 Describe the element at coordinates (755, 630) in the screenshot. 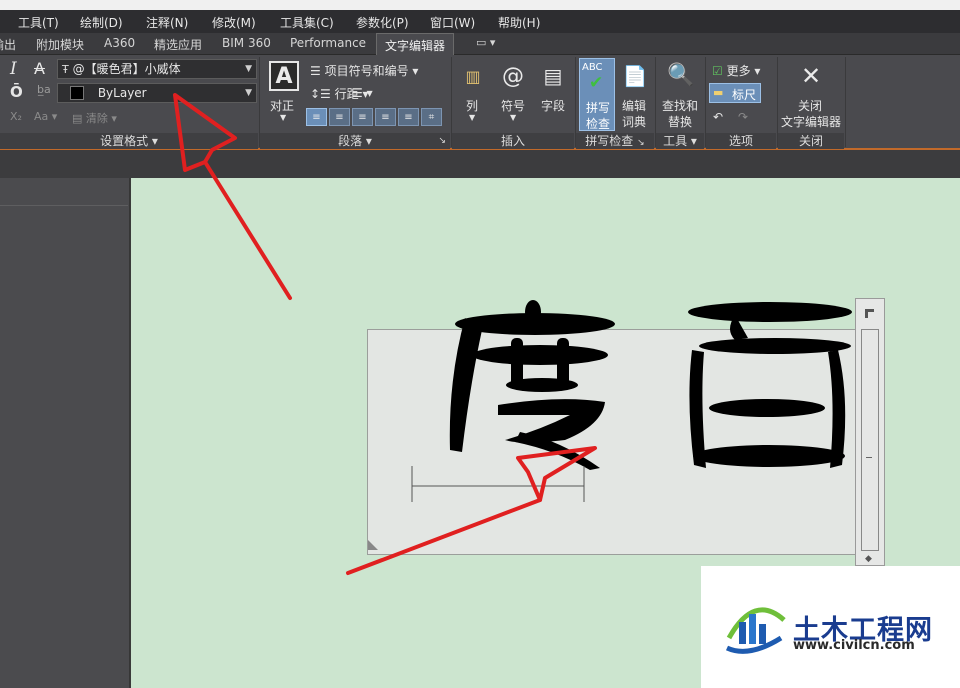

I see `watermark-logo` at that location.